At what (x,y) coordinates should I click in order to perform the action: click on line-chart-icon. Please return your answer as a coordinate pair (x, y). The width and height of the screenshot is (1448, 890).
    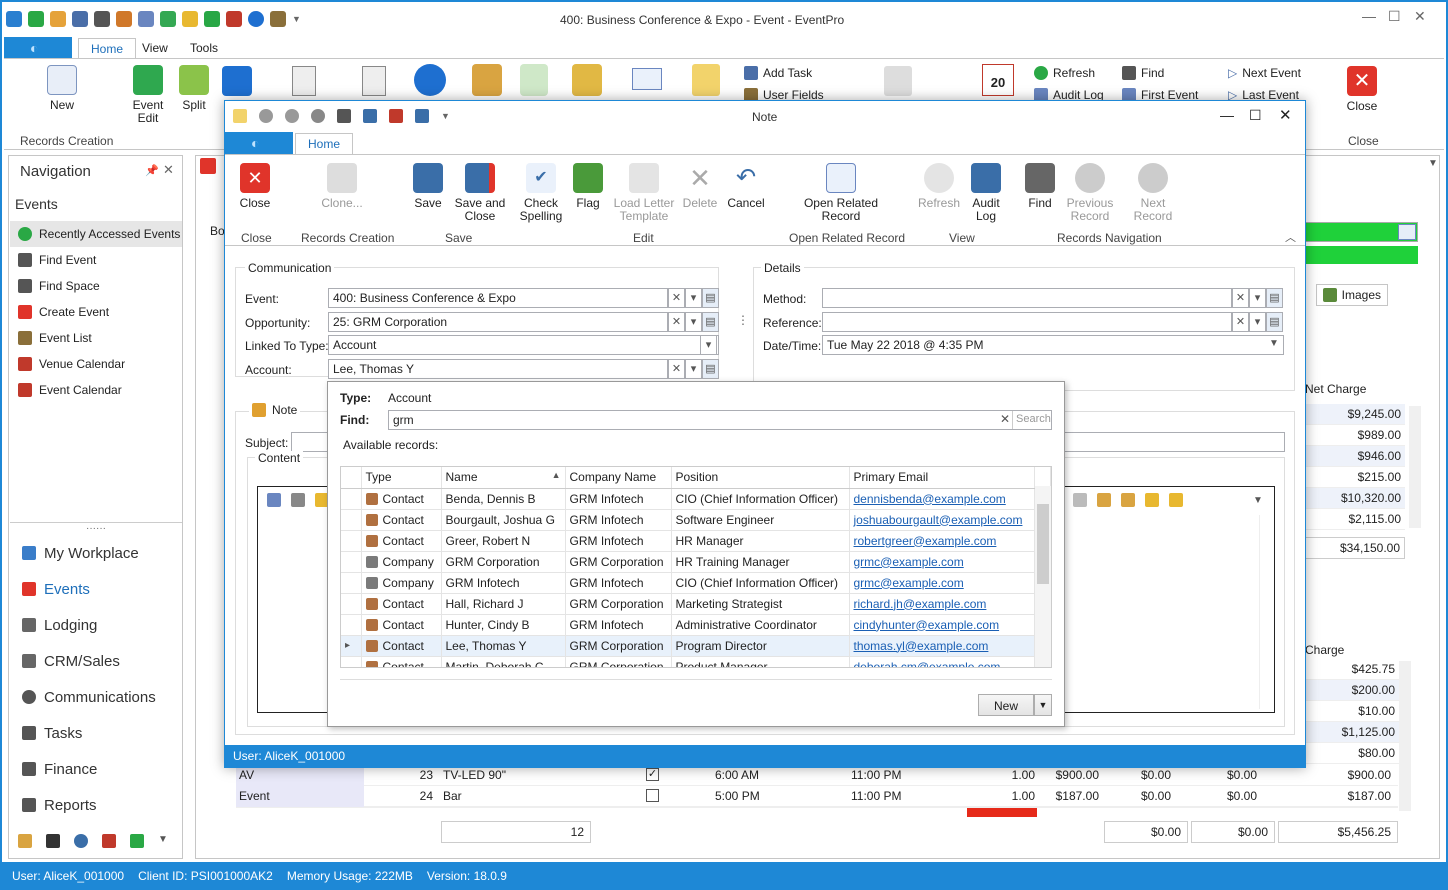
    Looking at the image, I should click on (137, 841).